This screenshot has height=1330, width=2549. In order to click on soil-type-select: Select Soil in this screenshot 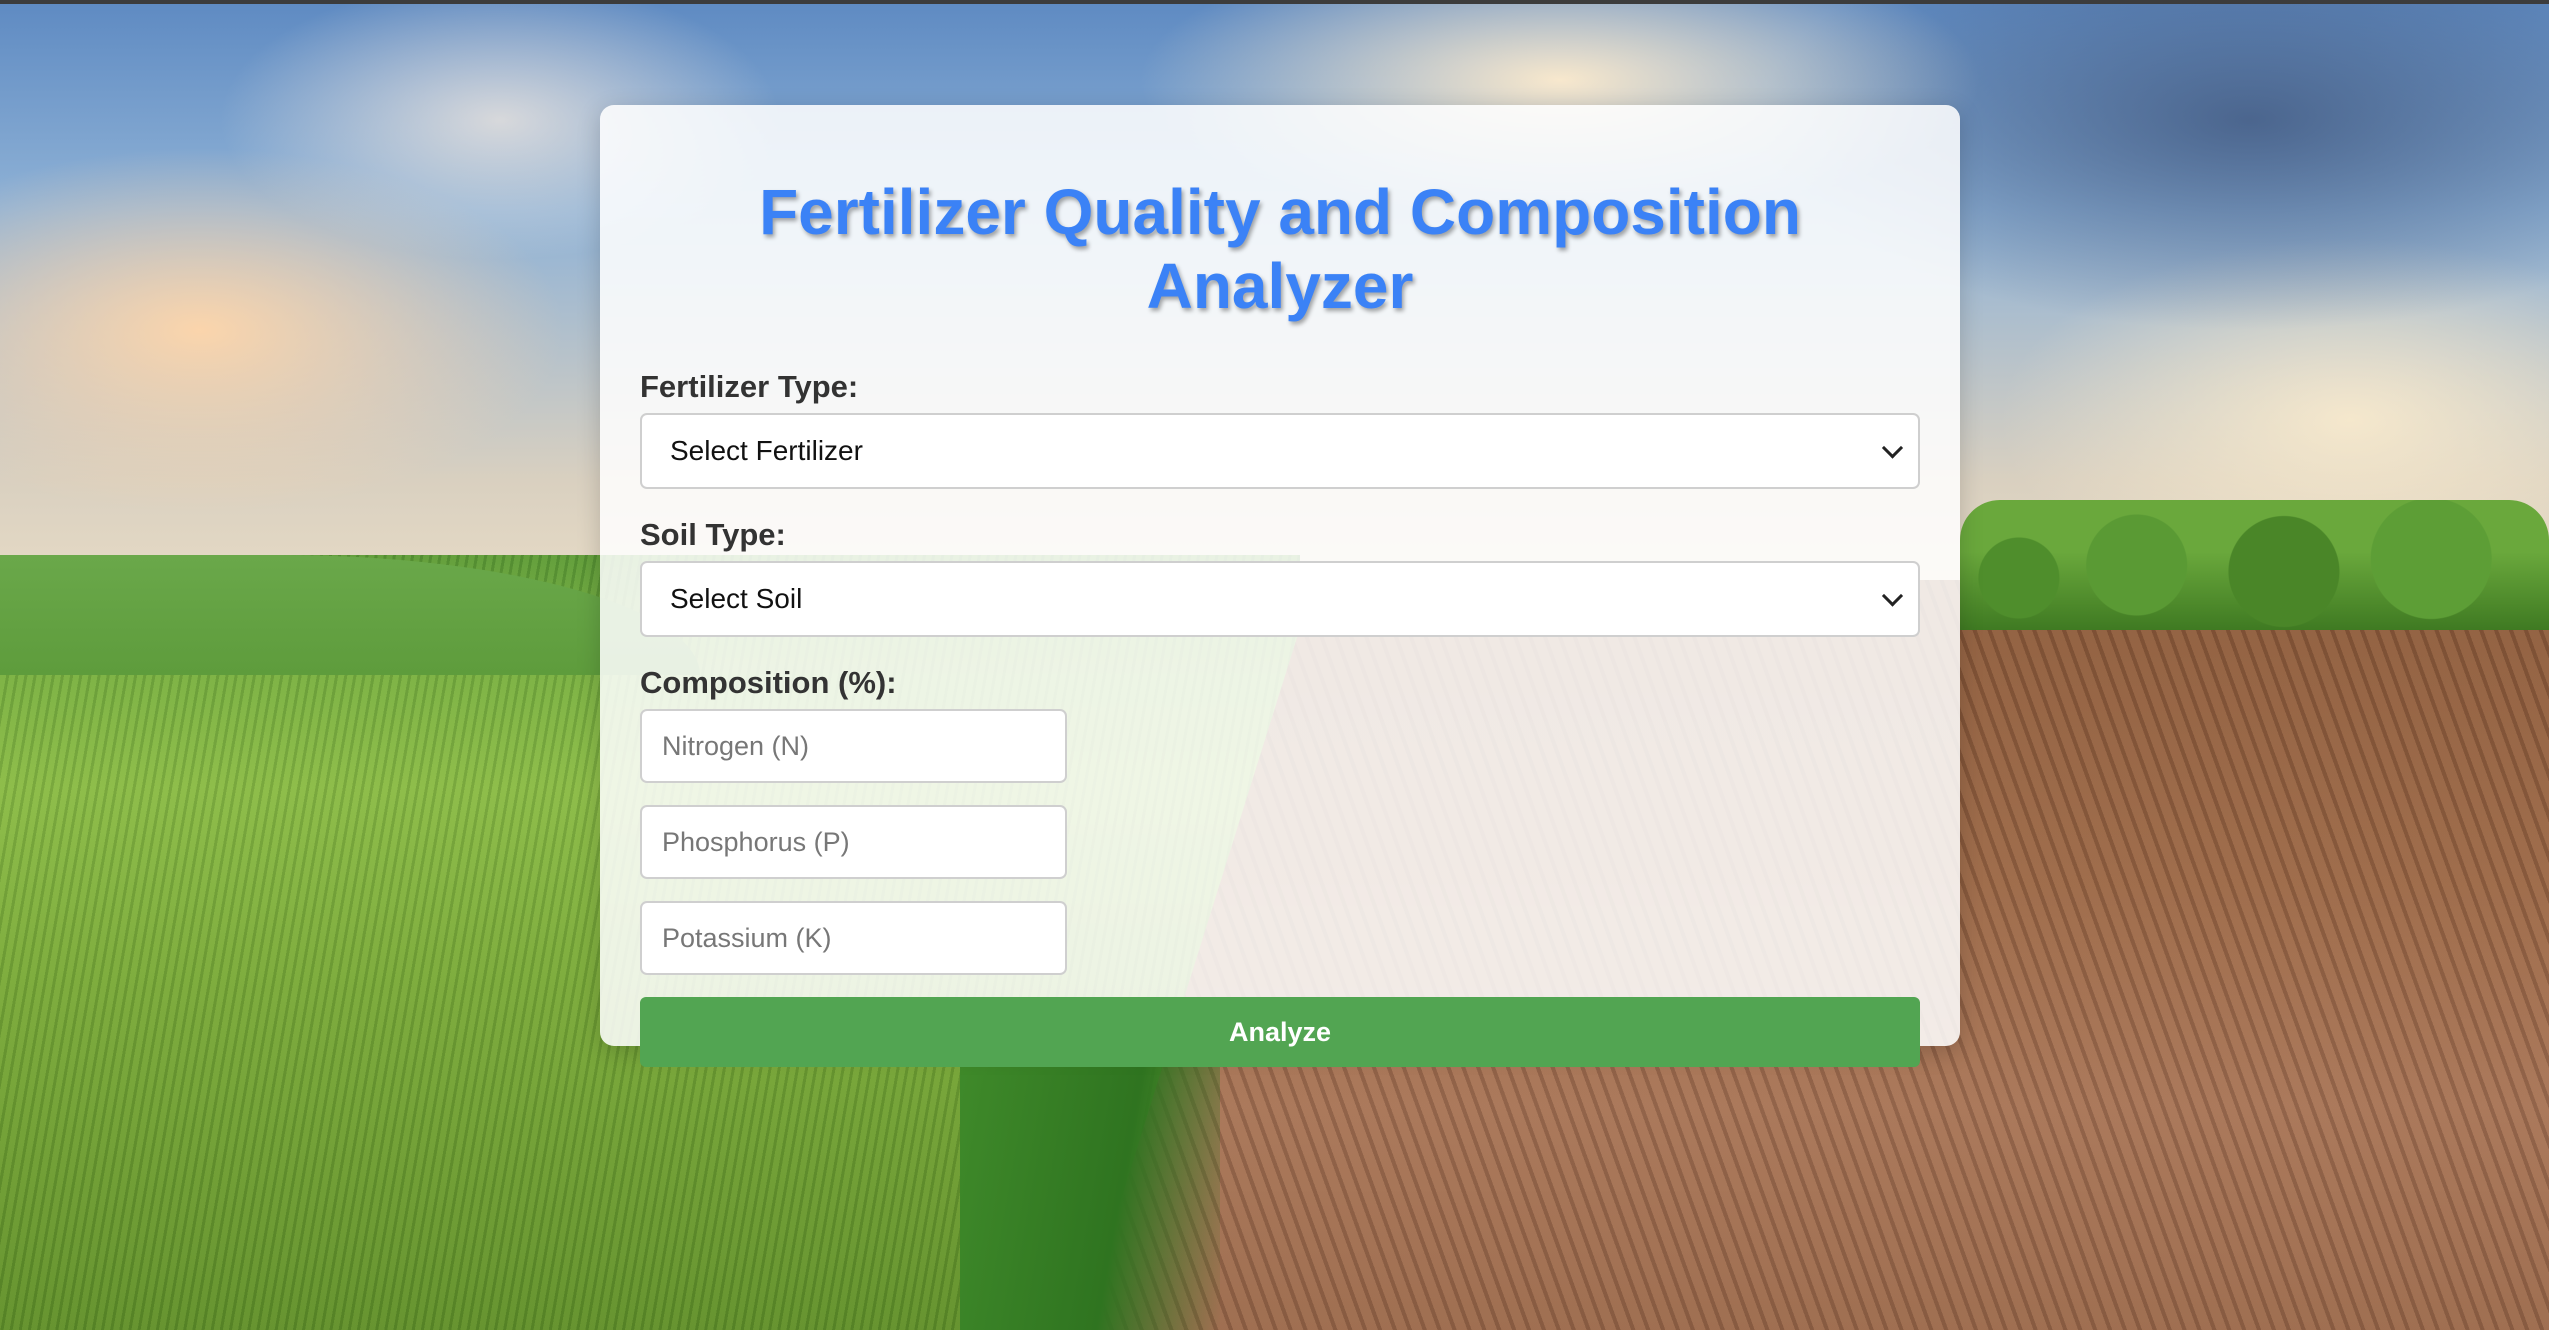, I will do `click(1280, 599)`.